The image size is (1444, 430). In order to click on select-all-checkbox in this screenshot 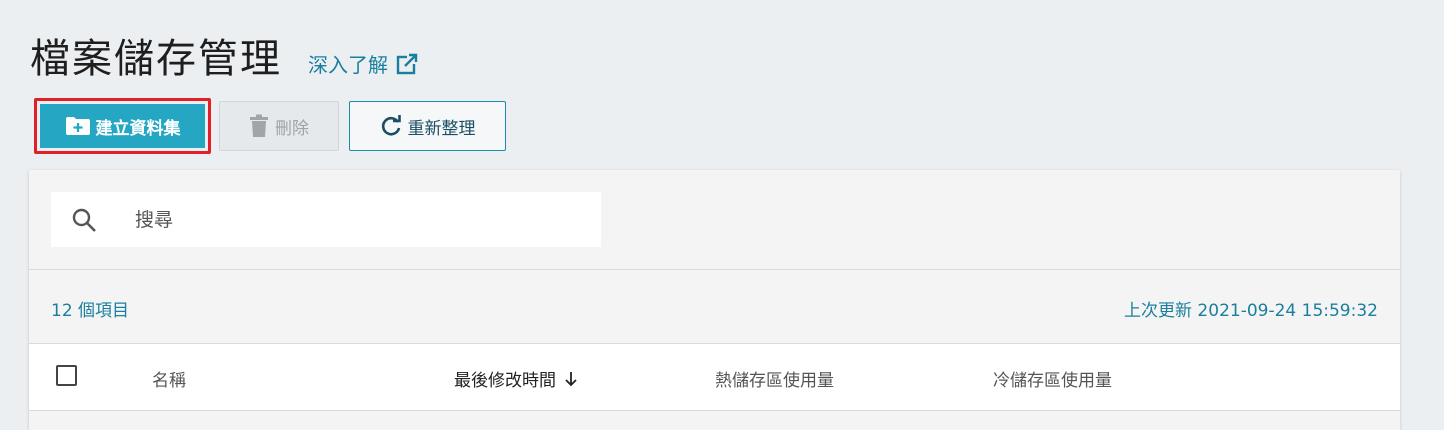, I will do `click(66, 375)`.